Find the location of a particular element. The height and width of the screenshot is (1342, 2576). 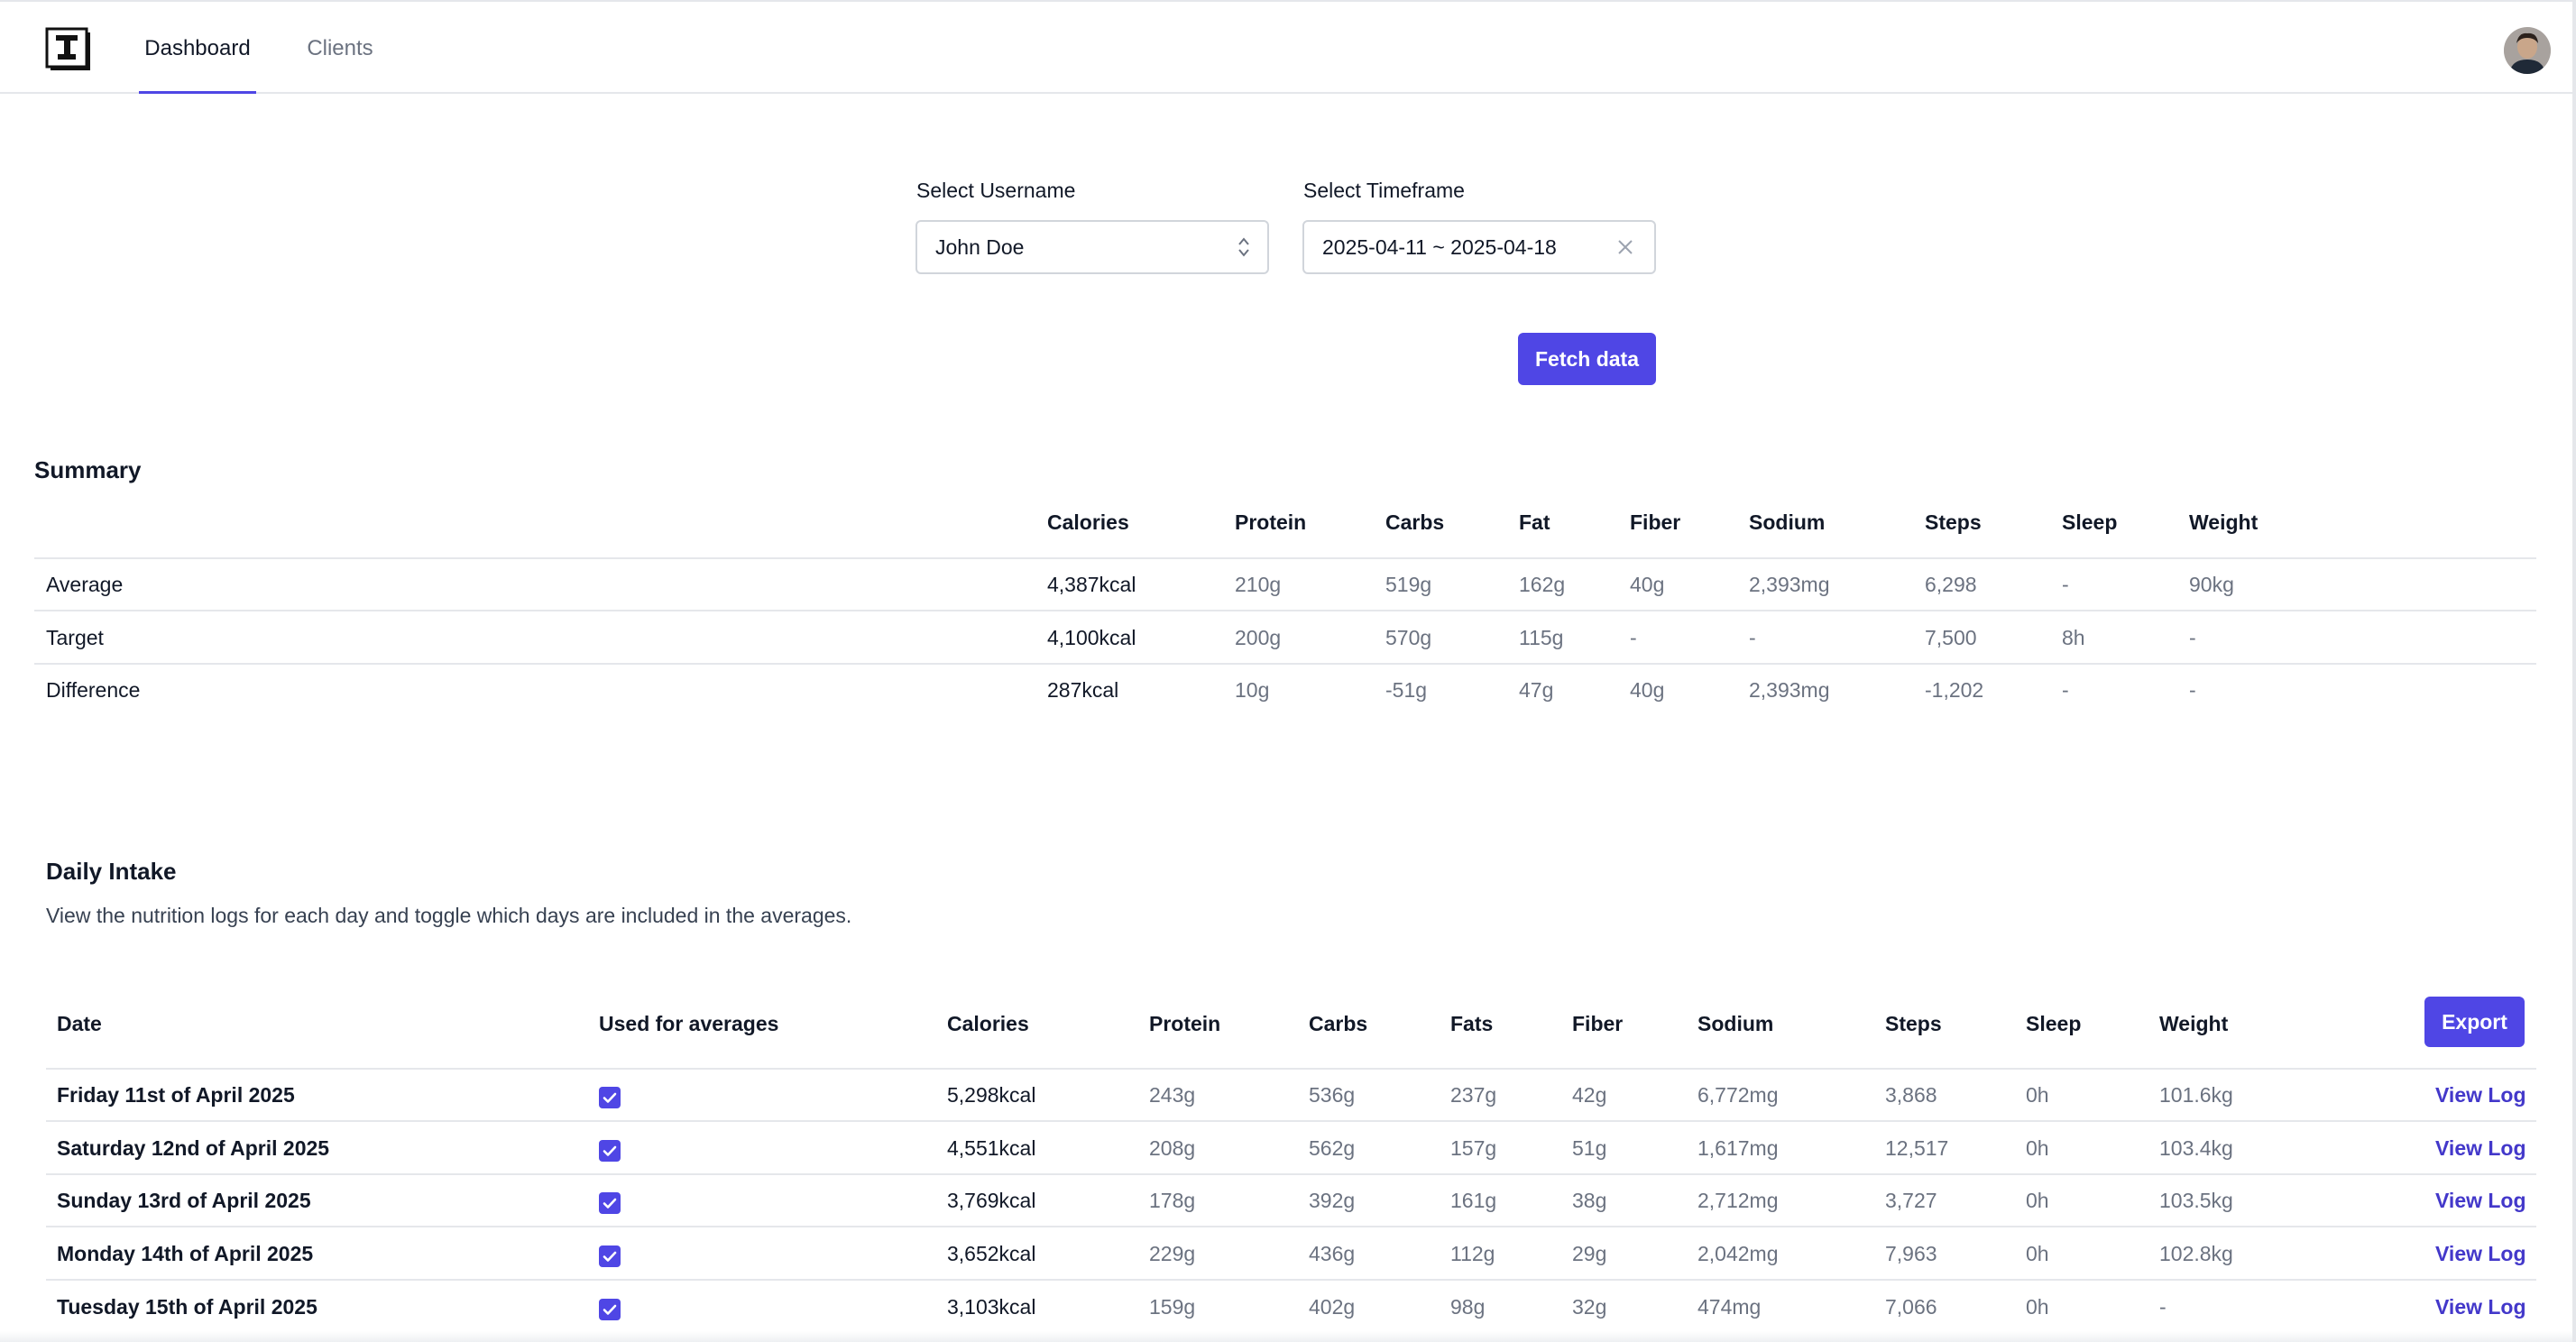

export-button: Export is located at coordinates (2474, 1022).